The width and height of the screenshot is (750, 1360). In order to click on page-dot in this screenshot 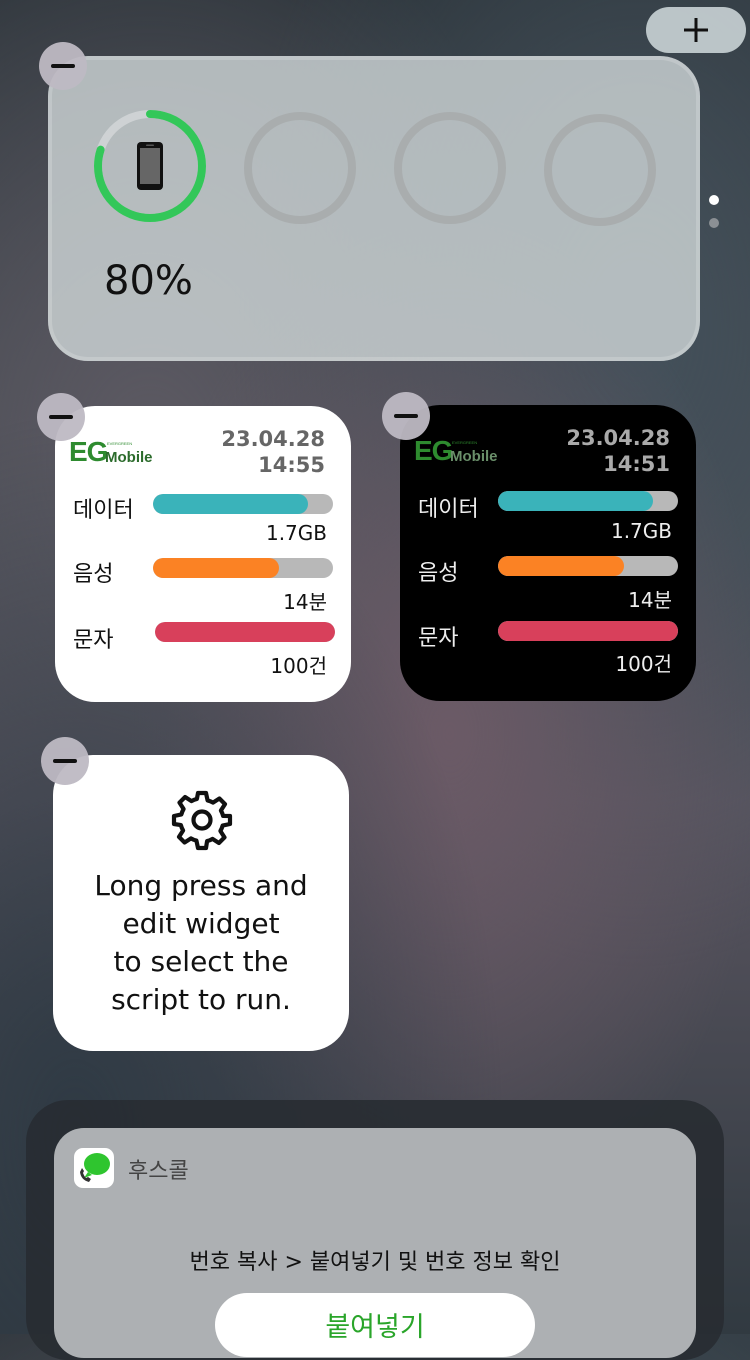, I will do `click(714, 223)`.